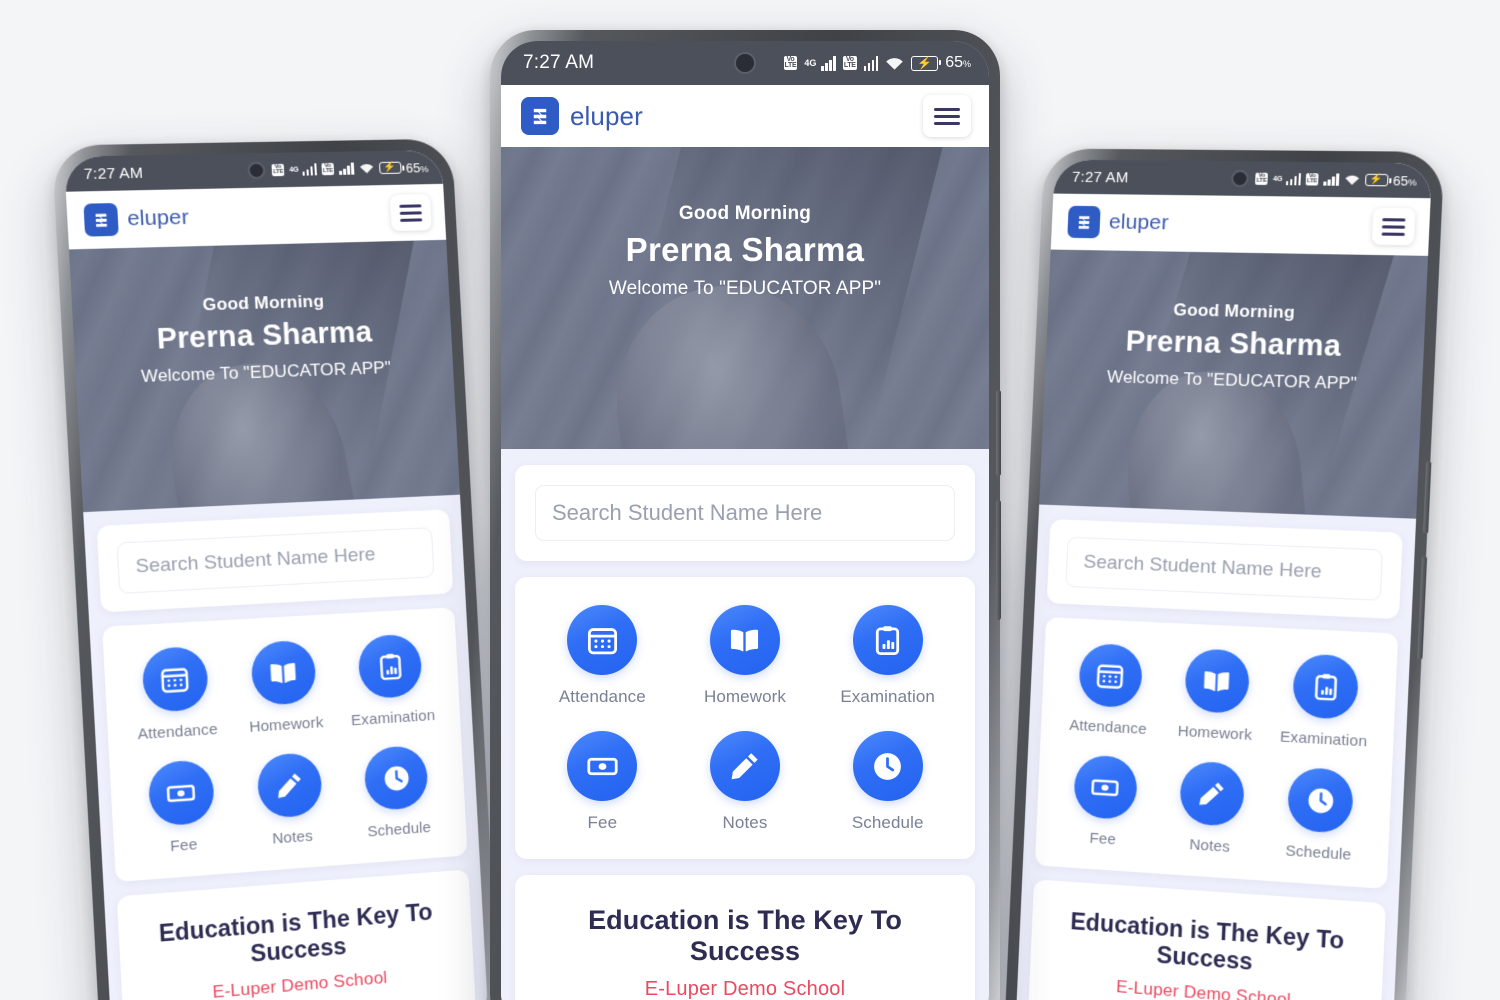 The width and height of the screenshot is (1500, 1000). What do you see at coordinates (894, 63) in the screenshot?
I see `wifi-icon` at bounding box center [894, 63].